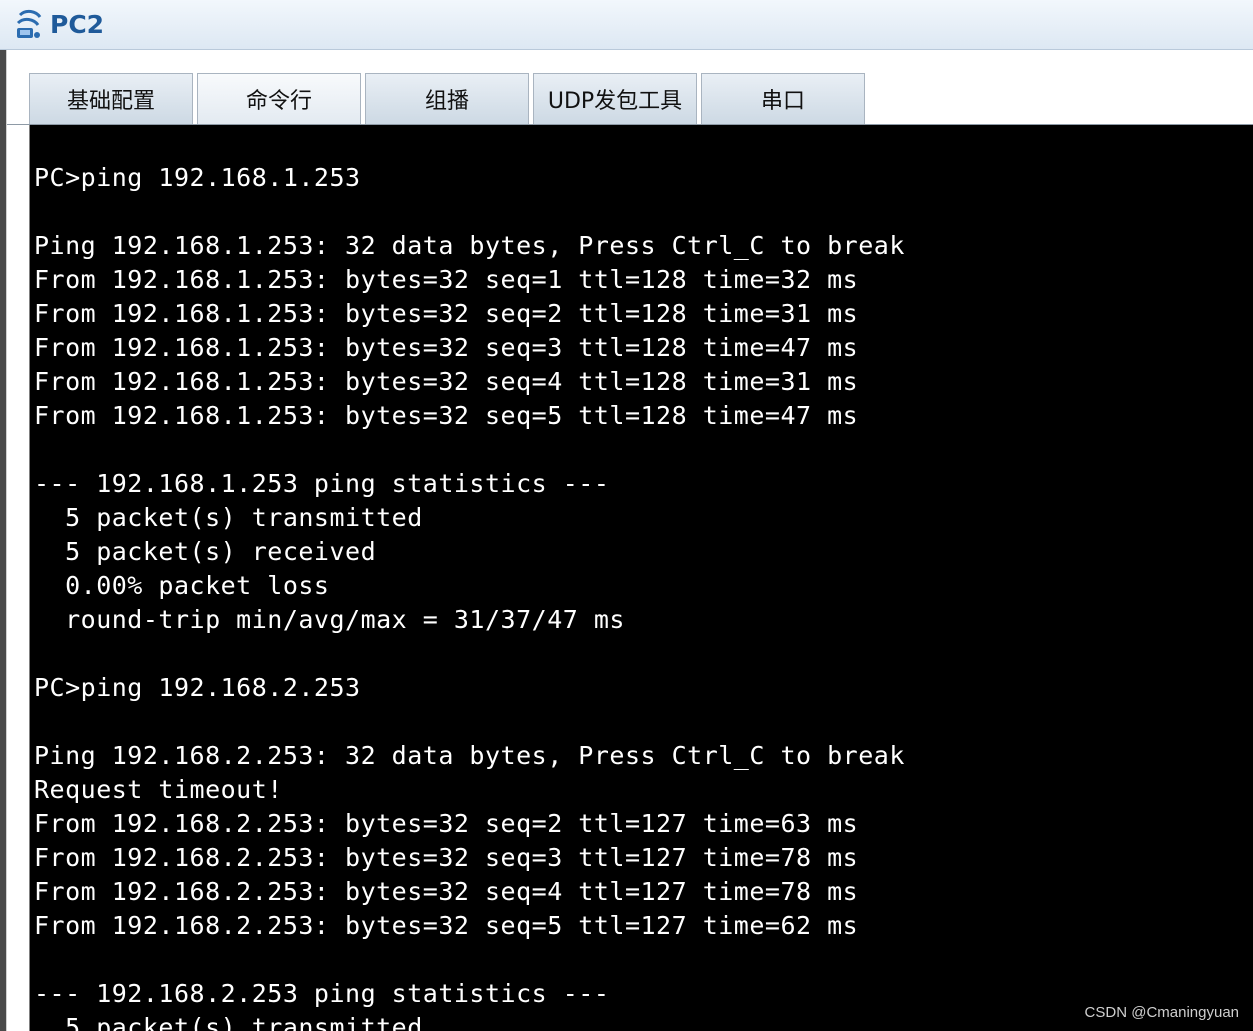 This screenshot has width=1253, height=1031. I want to click on tab-command-line: 命令行, so click(279, 98).